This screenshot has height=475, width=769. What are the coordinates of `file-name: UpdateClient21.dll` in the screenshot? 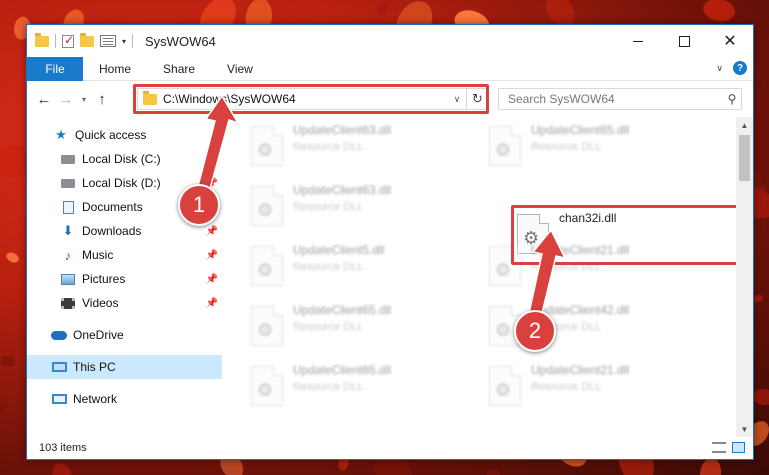 It's located at (580, 370).